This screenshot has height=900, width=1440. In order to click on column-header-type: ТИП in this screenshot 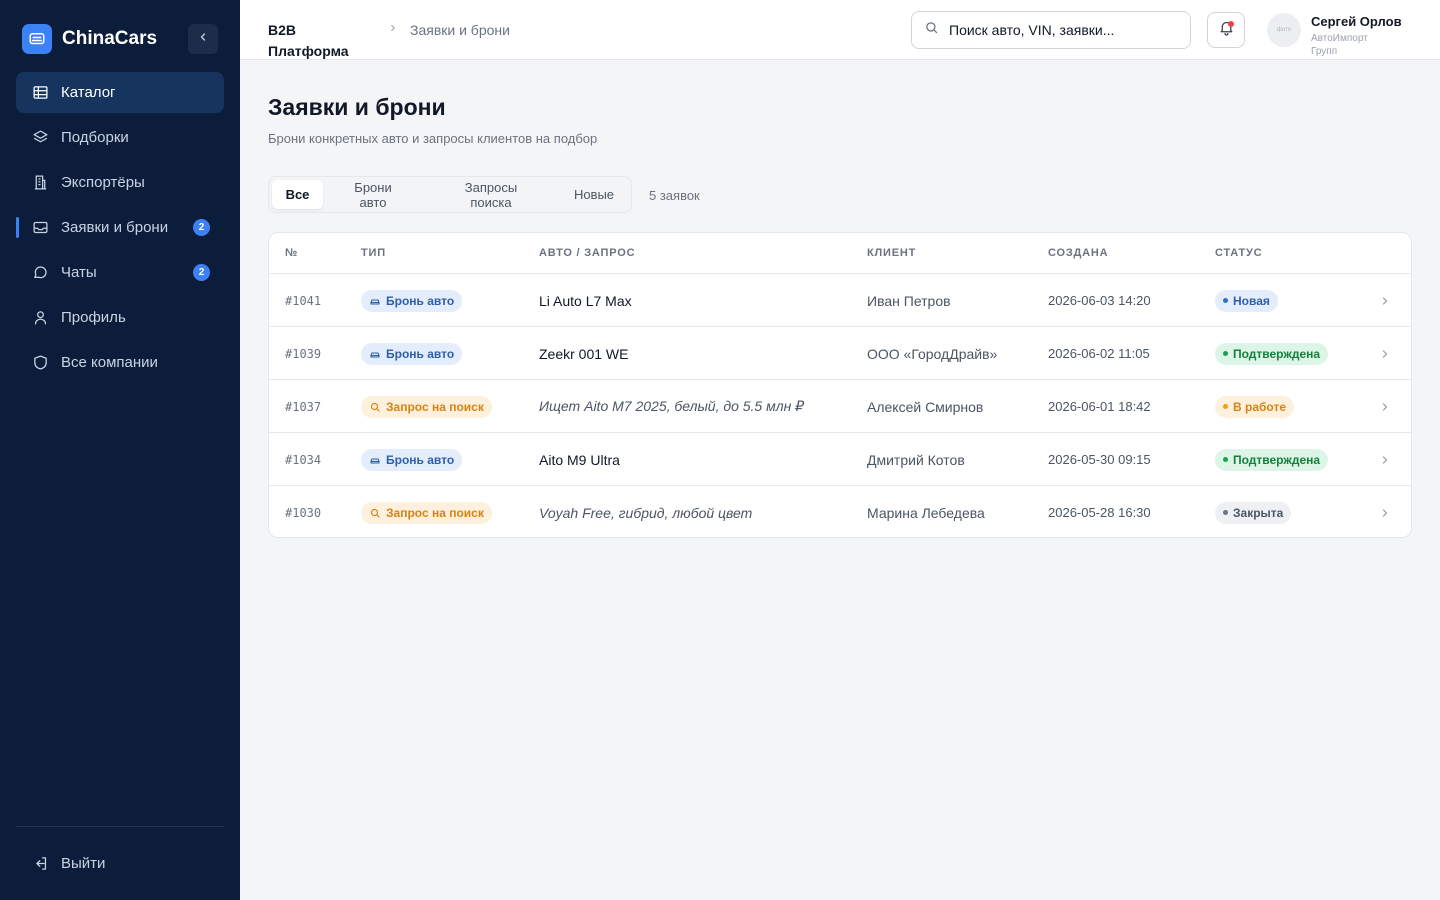, I will do `click(373, 253)`.